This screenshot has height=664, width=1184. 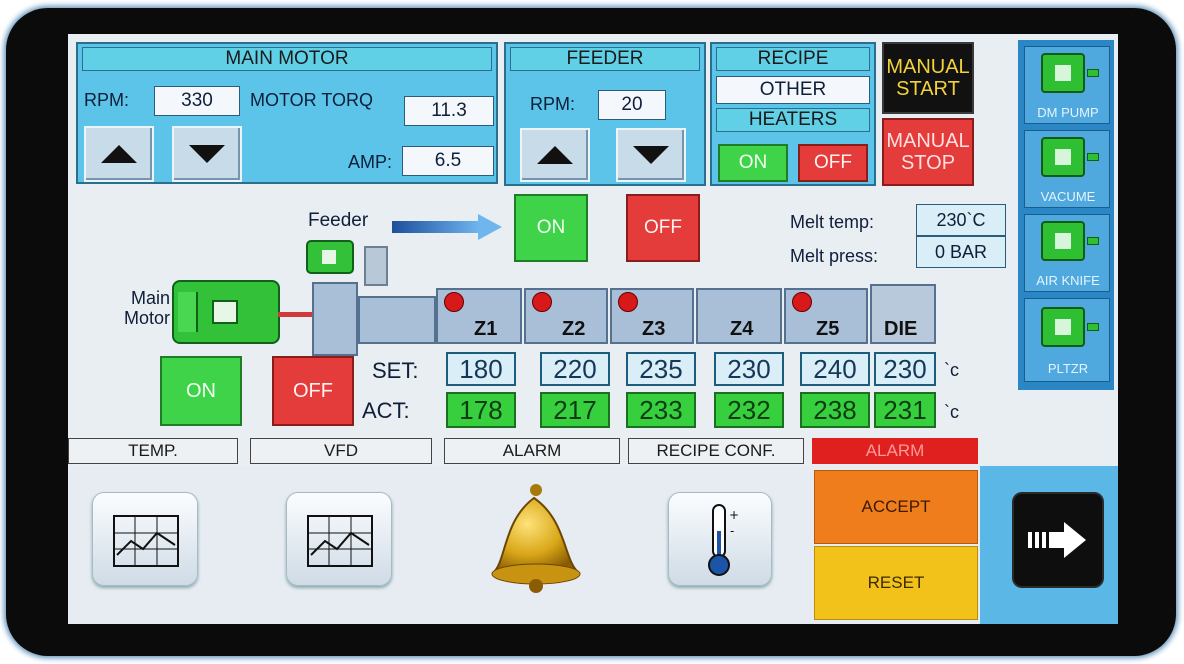 I want to click on manual-stop-button: MANUAL STOP, so click(x=928, y=152).